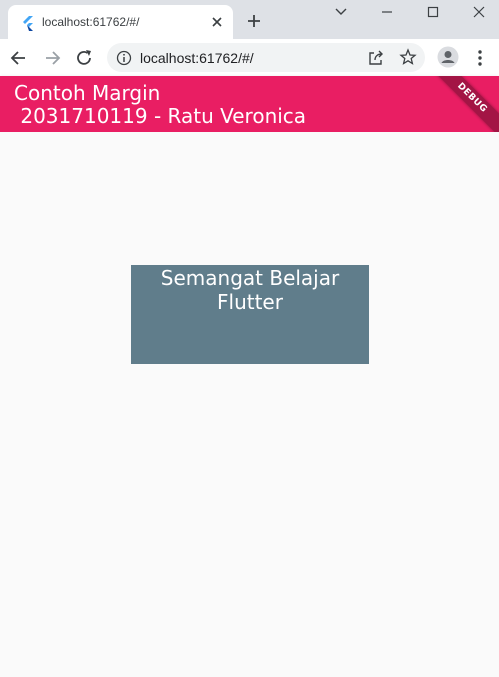 The image size is (499, 677). Describe the element at coordinates (433, 12) in the screenshot. I see `maximize-icon` at that location.